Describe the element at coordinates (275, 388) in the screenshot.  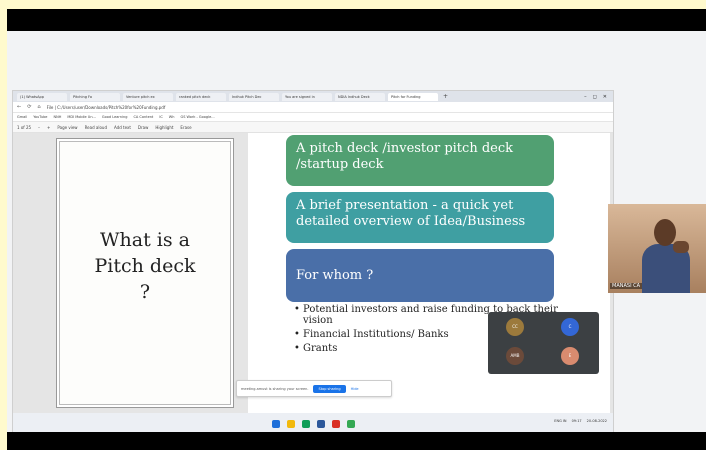
I see `share-message: meeting.amust is sharing your screen.` at that location.